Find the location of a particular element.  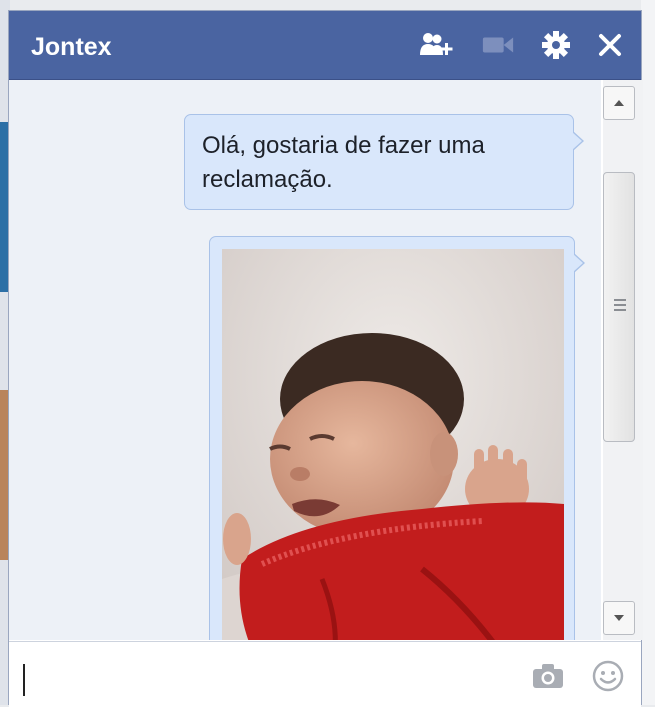

chat-title: Jontex is located at coordinates (71, 47).